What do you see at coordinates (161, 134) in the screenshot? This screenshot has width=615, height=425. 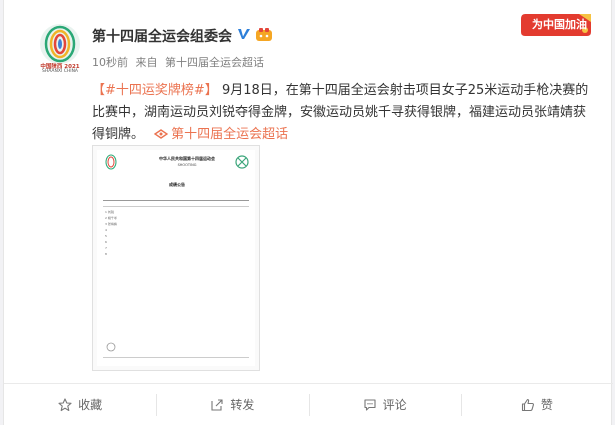 I see `supertopic-link-icon` at bounding box center [161, 134].